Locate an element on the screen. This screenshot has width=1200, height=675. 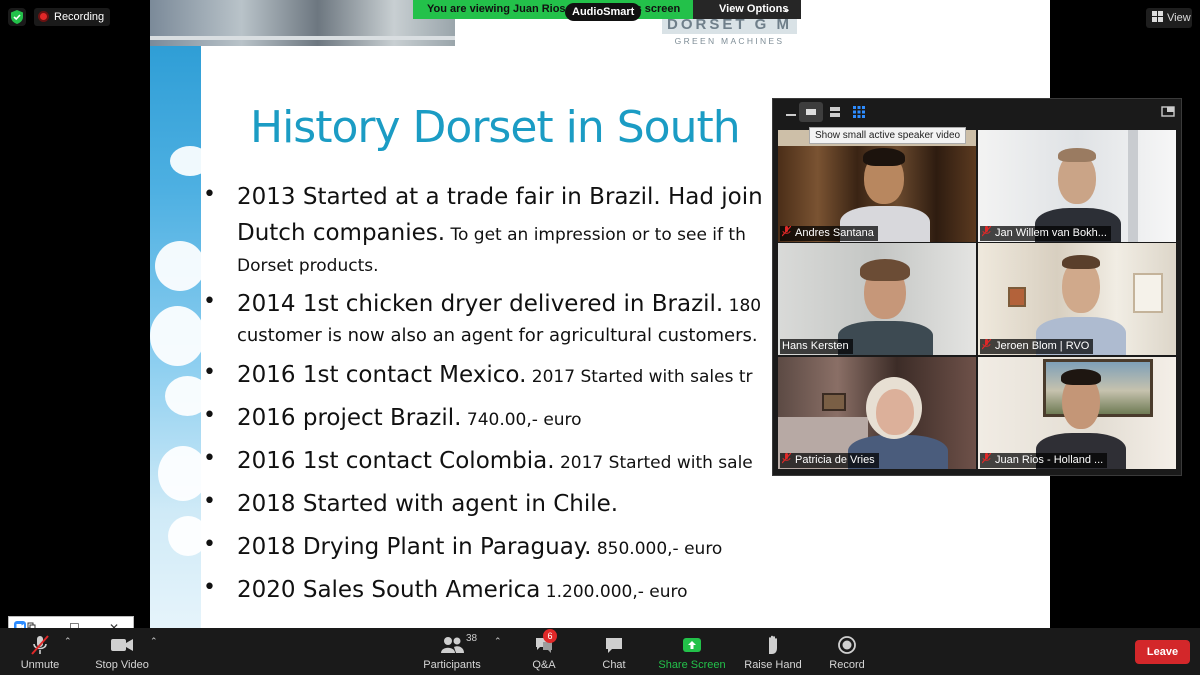
slide-header-photo is located at coordinates (302, 23).